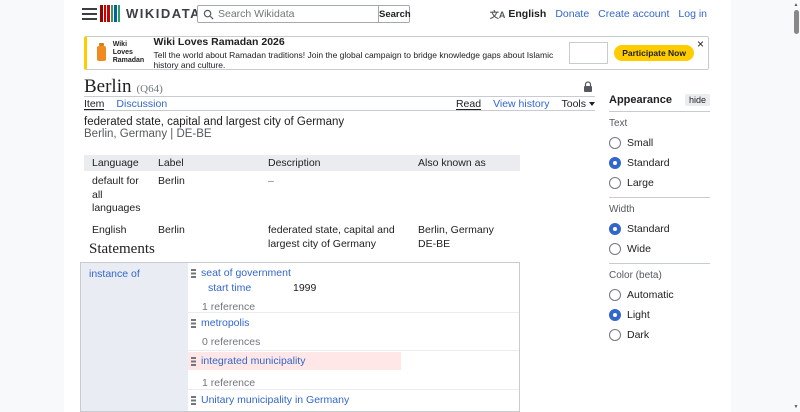 The height and width of the screenshot is (412, 800). I want to click on search-icon, so click(208, 14).